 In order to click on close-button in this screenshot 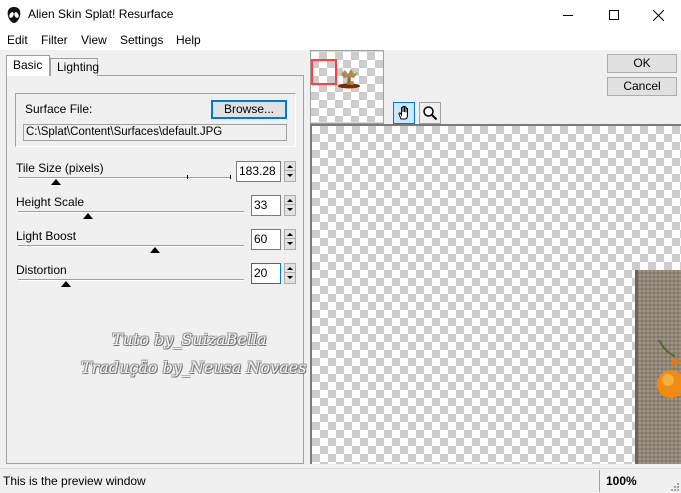, I will do `click(658, 15)`.